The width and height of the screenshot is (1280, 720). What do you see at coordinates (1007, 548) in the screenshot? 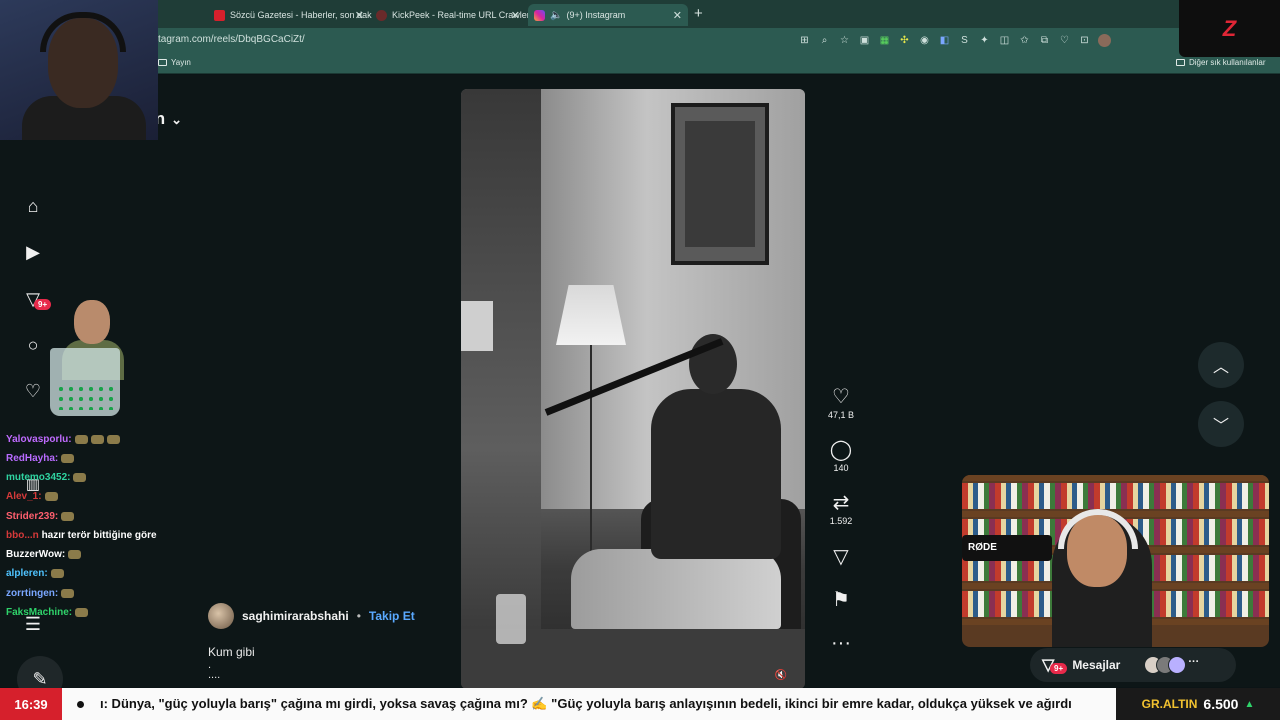
I see `microphone: RØDE` at bounding box center [1007, 548].